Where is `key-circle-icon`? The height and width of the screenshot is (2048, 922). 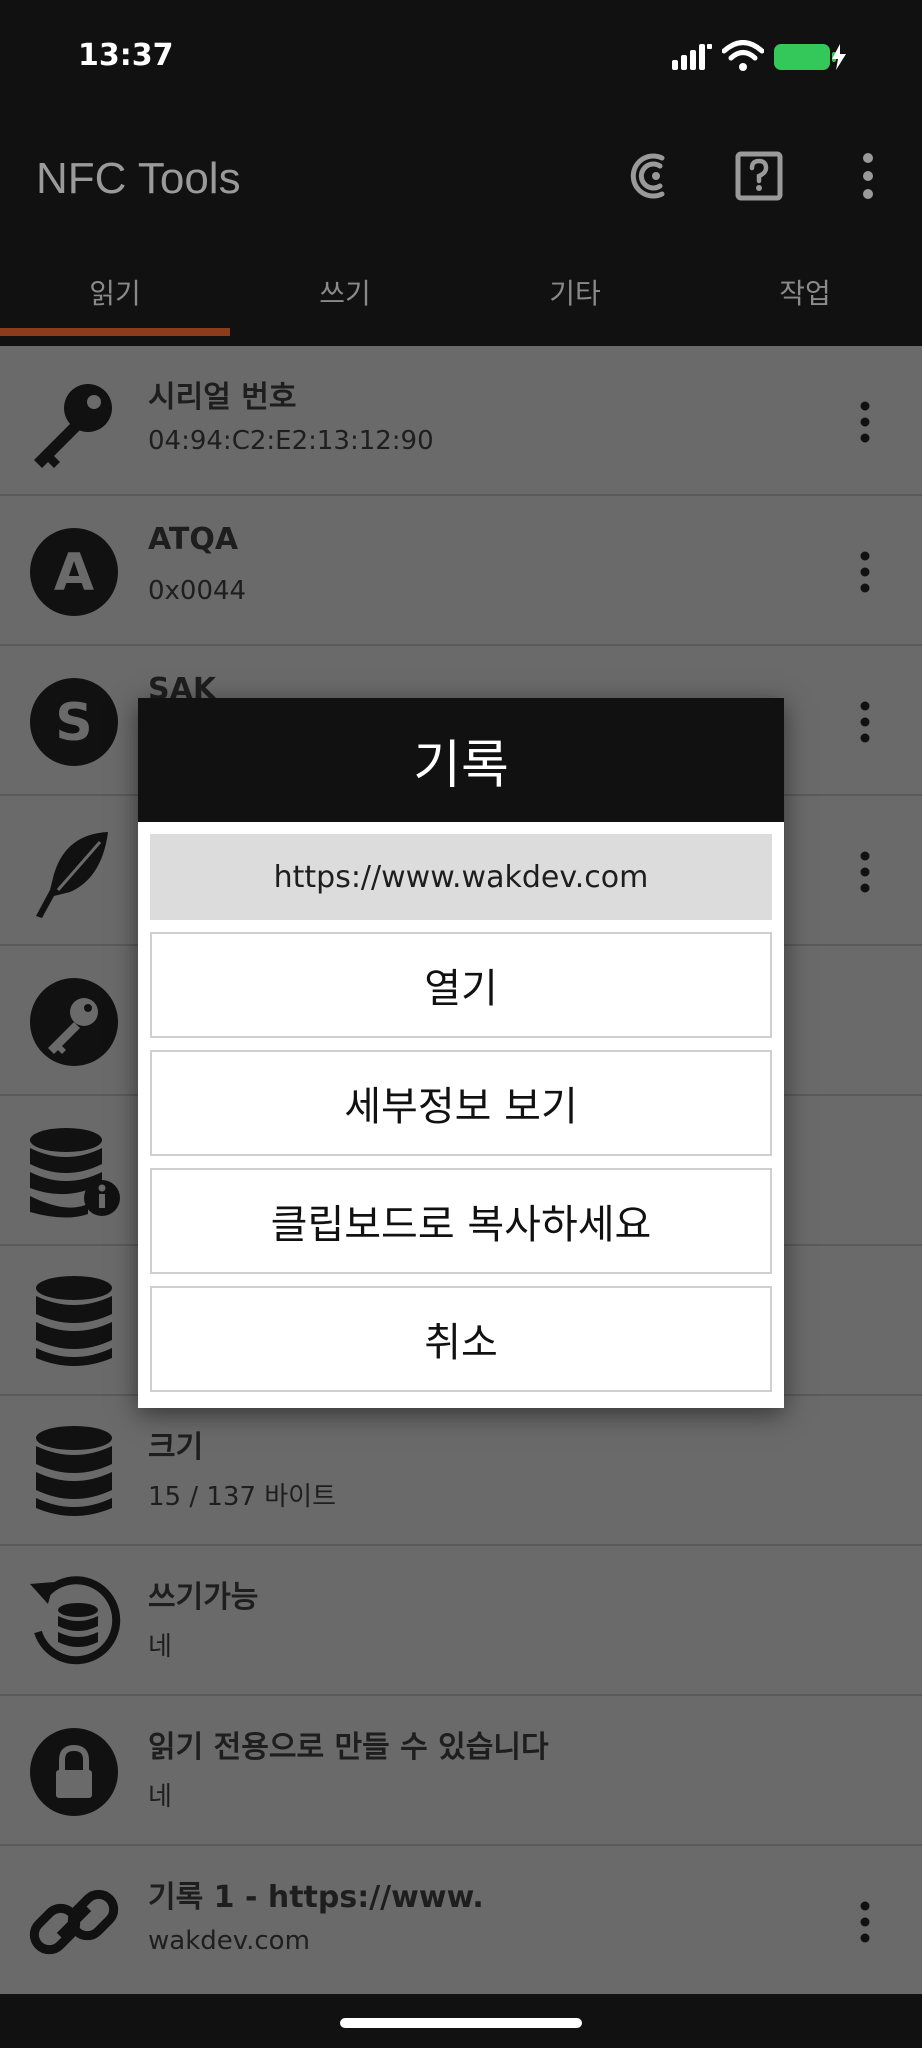 key-circle-icon is located at coordinates (74, 1022).